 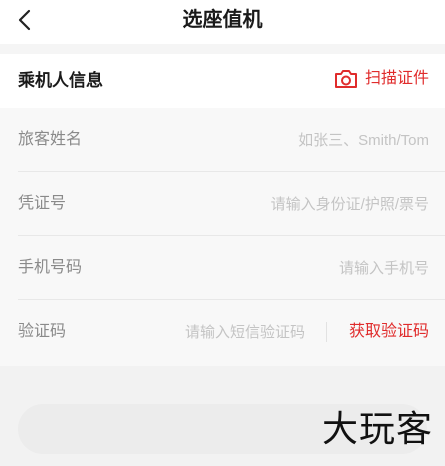 I want to click on scan-document-button: 扫描证件, so click(x=381, y=79).